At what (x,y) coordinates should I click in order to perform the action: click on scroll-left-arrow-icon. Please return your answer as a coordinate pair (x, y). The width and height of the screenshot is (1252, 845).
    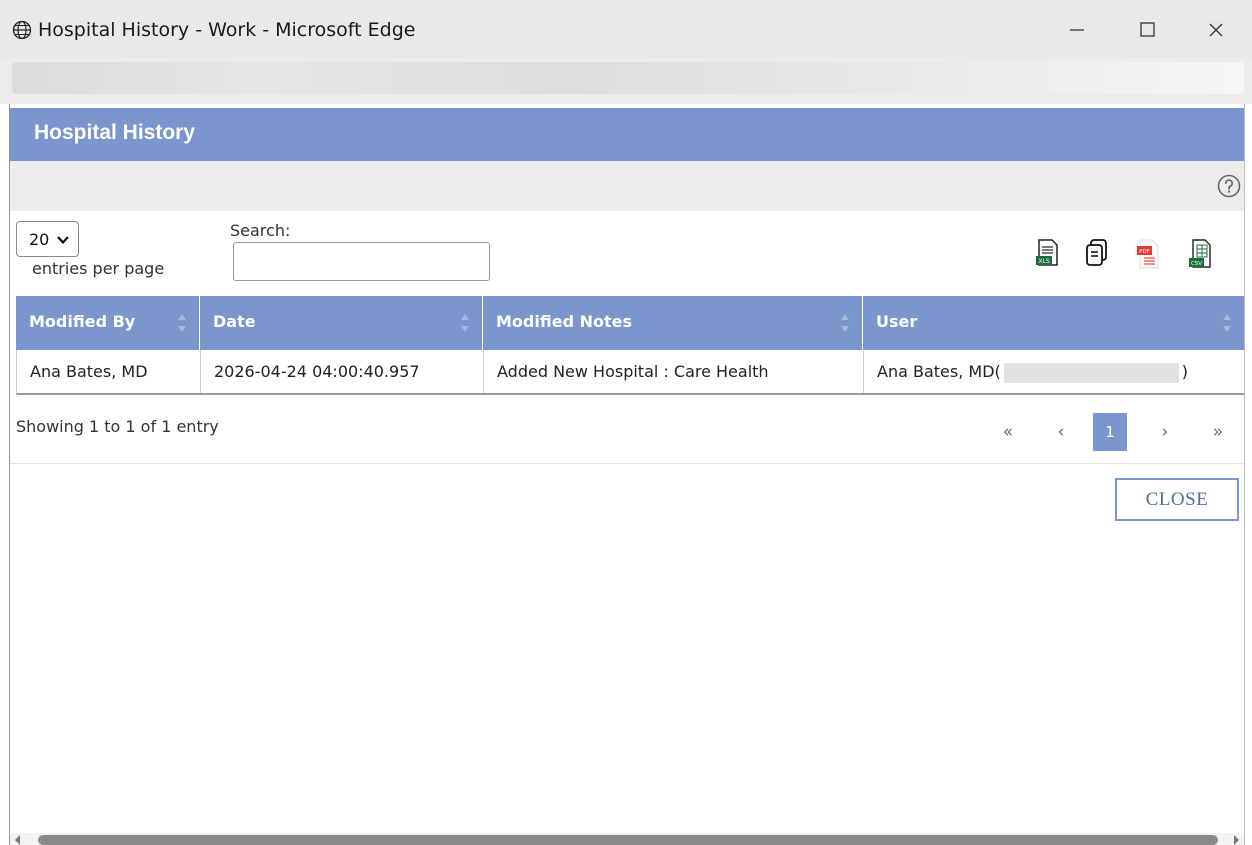
    Looking at the image, I should click on (18, 840).